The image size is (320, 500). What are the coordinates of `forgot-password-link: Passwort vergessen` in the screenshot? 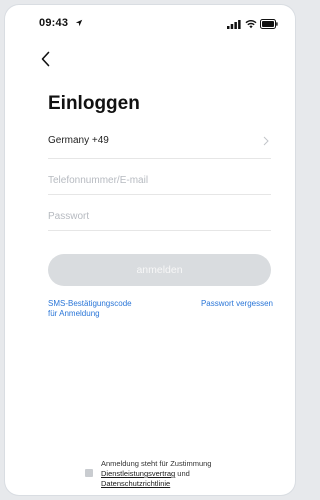 It's located at (225, 303).